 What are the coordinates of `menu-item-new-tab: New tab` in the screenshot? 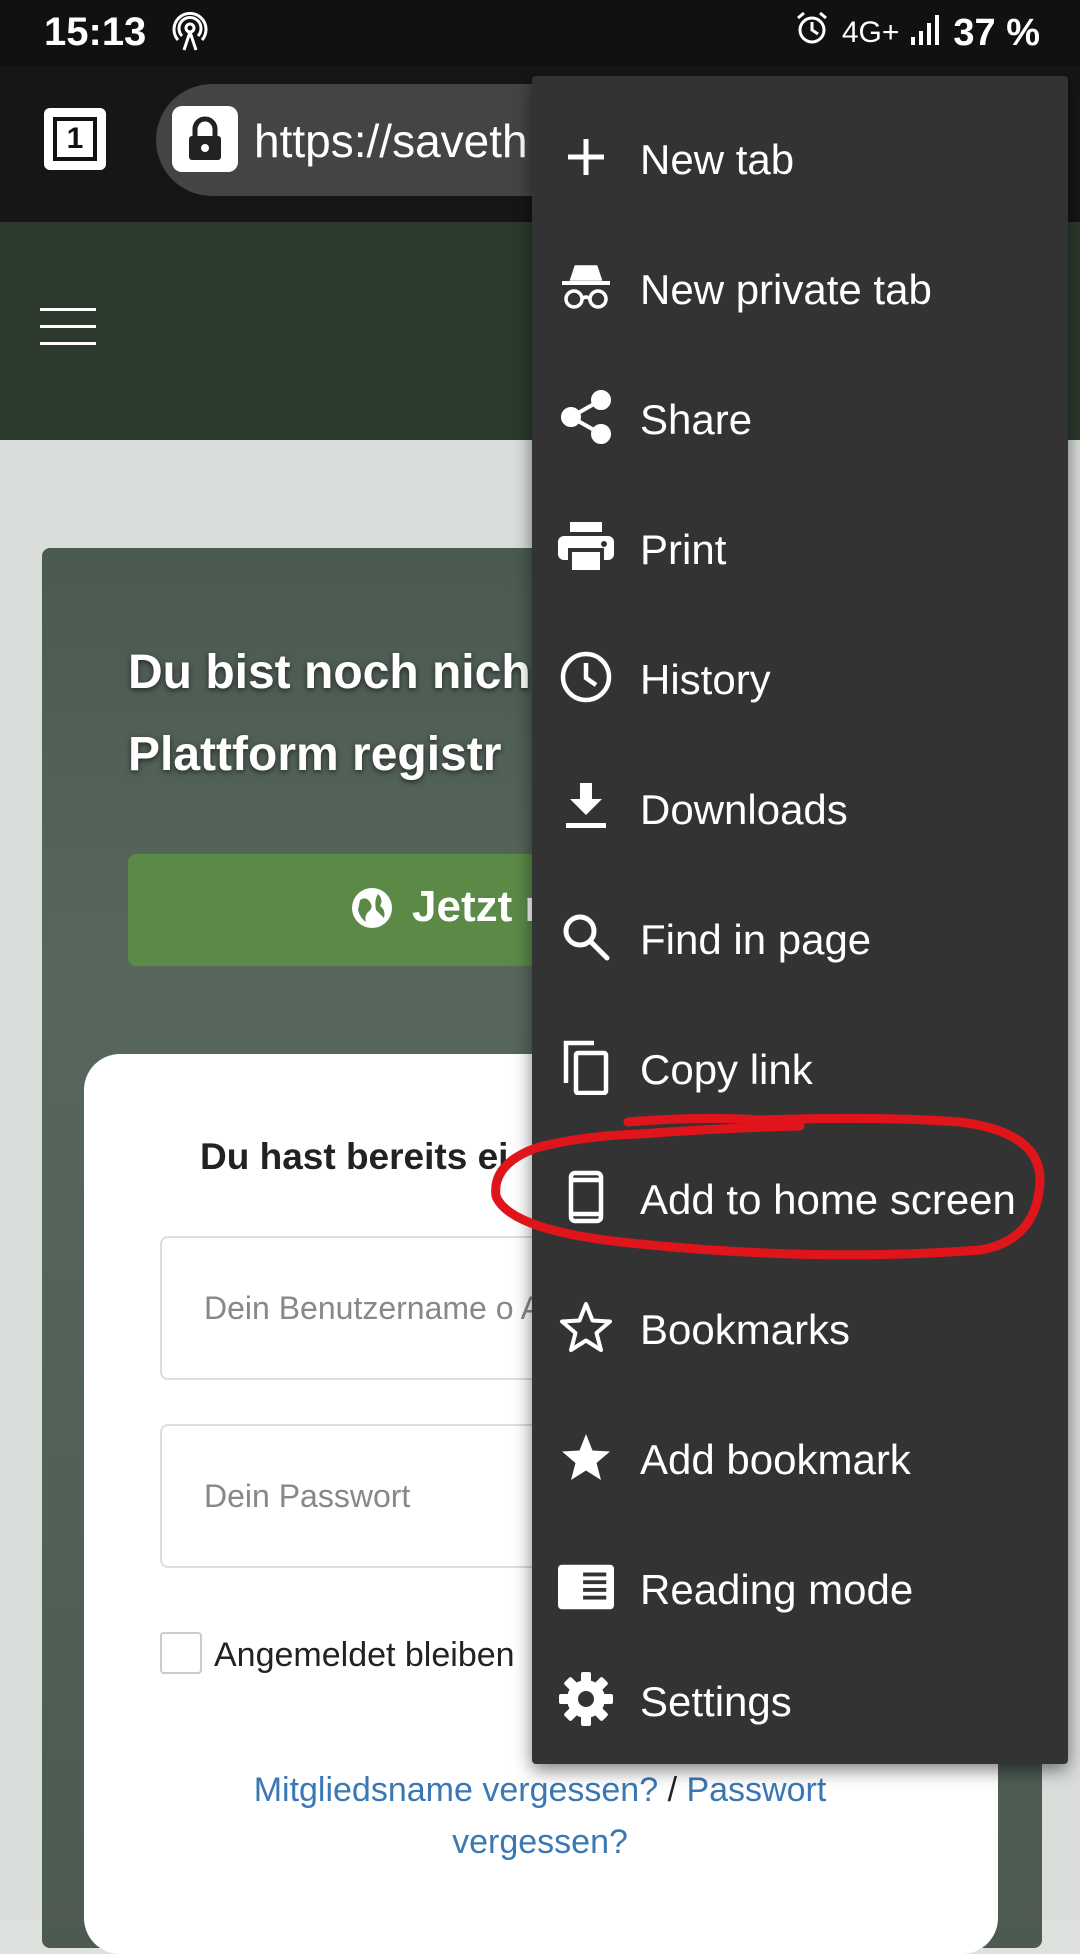 It's located at (800, 157).